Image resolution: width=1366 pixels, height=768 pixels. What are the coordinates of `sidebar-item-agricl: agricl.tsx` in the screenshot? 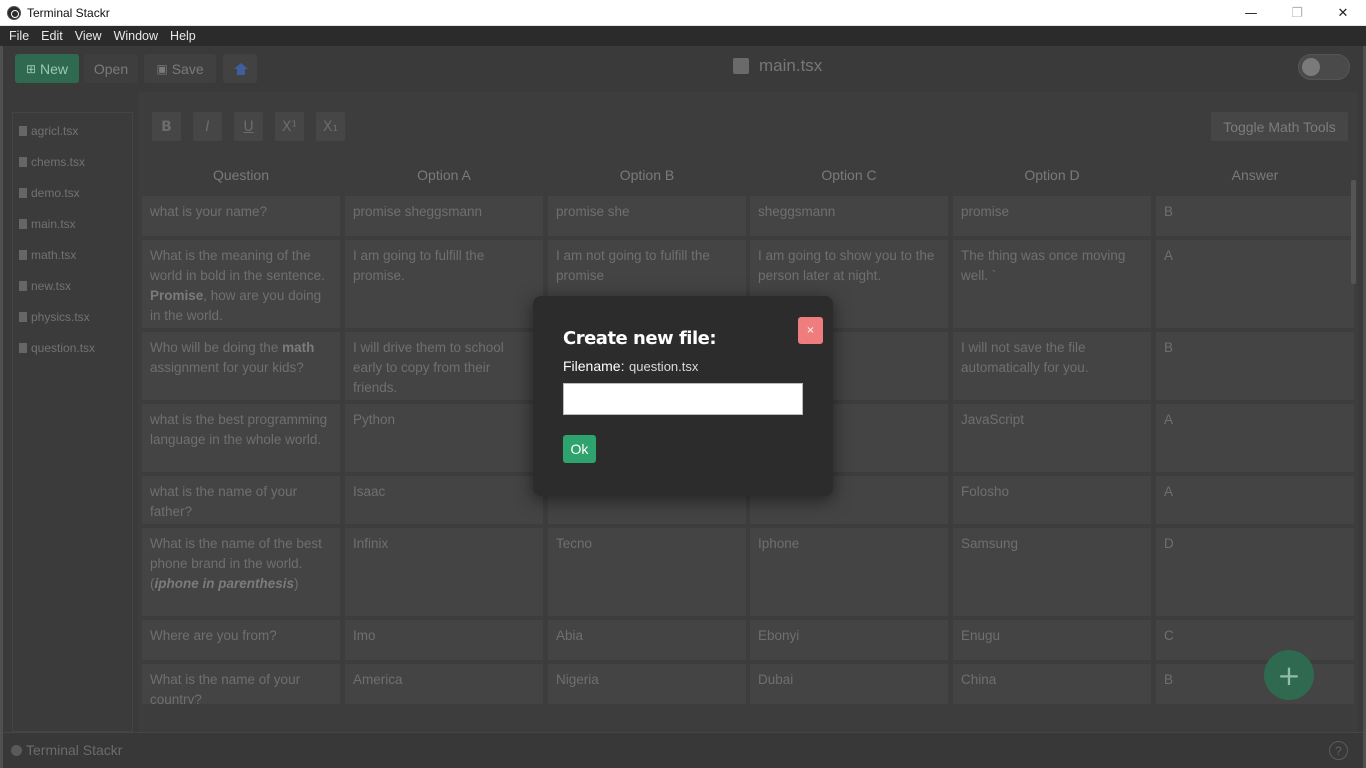 It's located at (48, 131).